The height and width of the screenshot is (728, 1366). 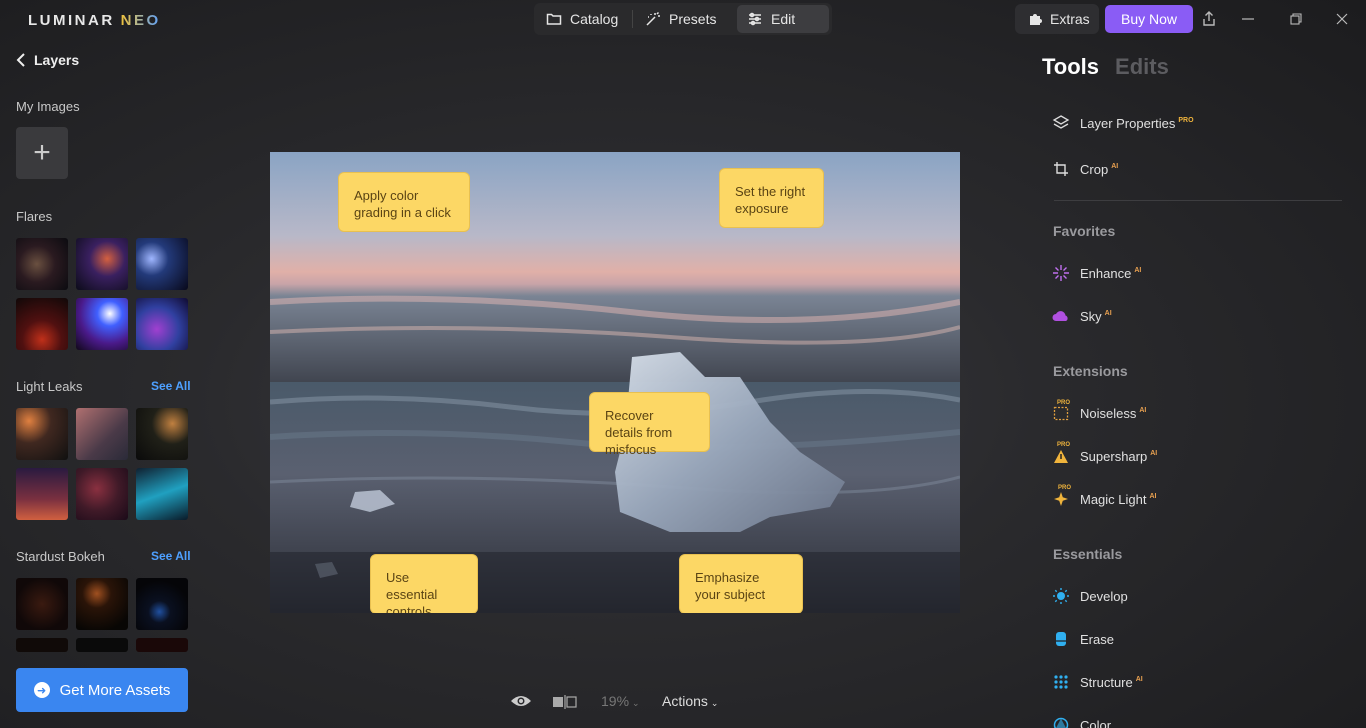 What do you see at coordinates (1084, 231) in the screenshot?
I see `favorites-title: Favorites` at bounding box center [1084, 231].